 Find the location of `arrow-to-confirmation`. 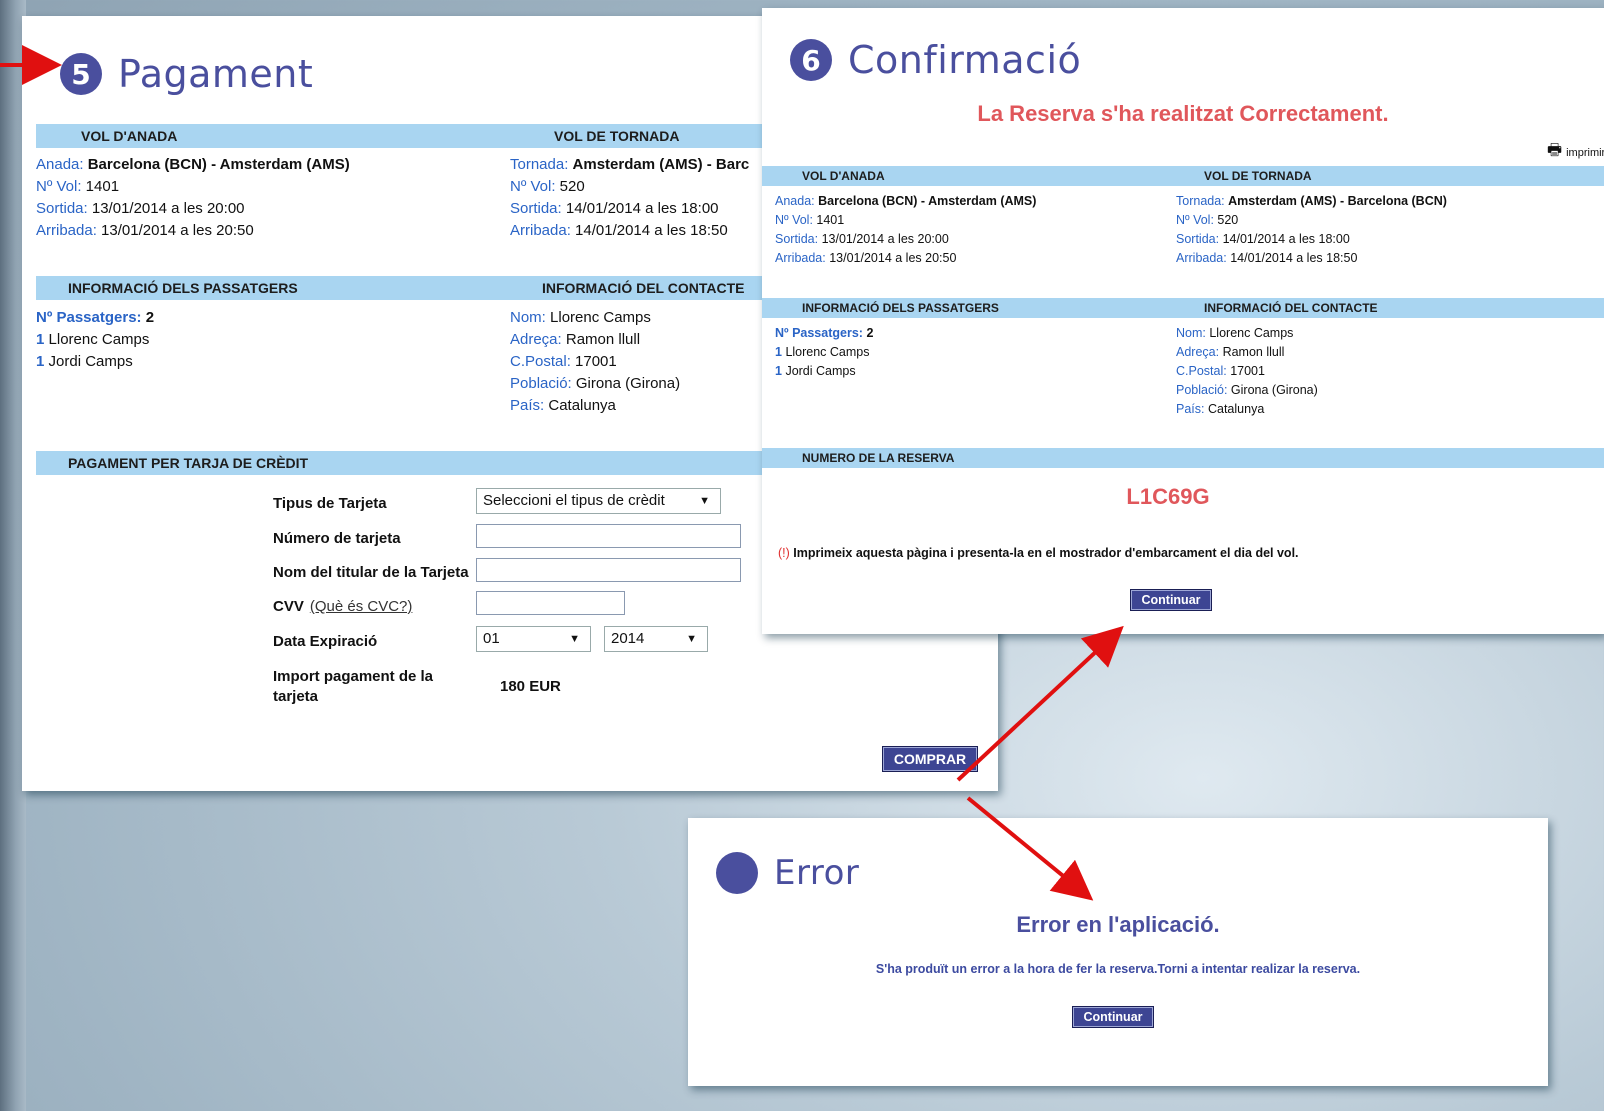

arrow-to-confirmation is located at coordinates (1040, 703).